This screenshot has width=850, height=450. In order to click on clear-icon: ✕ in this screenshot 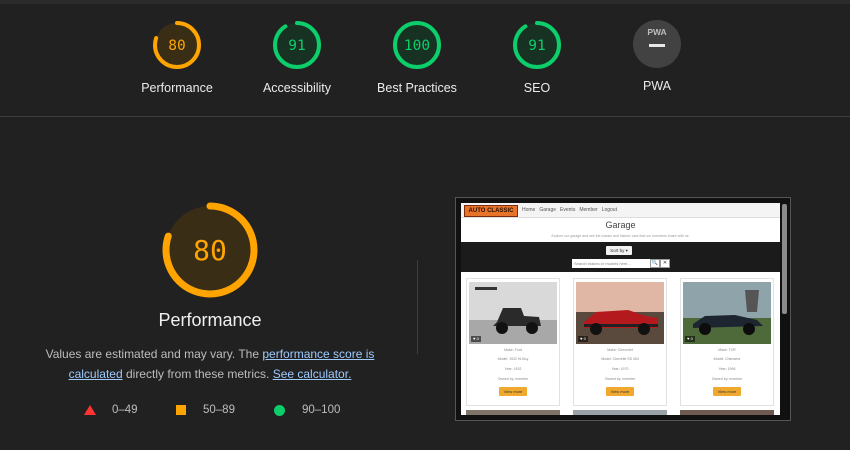, I will do `click(665, 263)`.